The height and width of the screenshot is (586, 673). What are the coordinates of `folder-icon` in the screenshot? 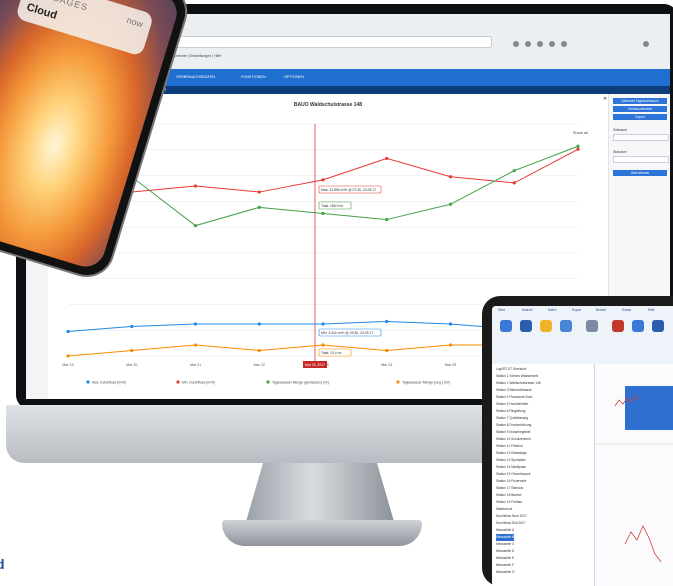 It's located at (546, 326).